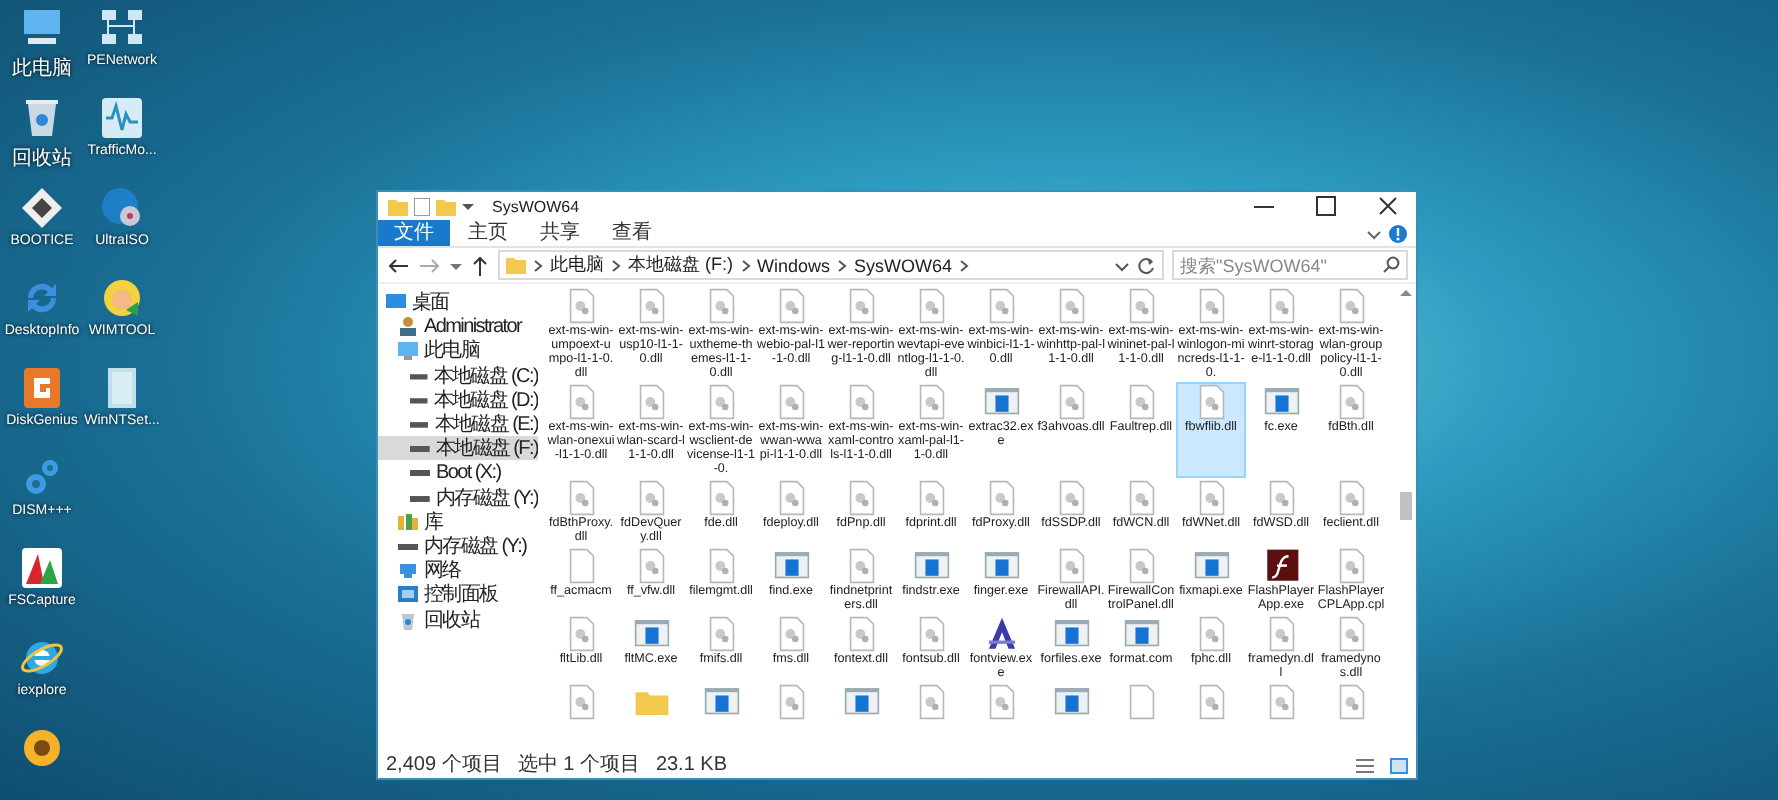 The image size is (1778, 800). I want to click on monitor-icon, so click(408, 350).